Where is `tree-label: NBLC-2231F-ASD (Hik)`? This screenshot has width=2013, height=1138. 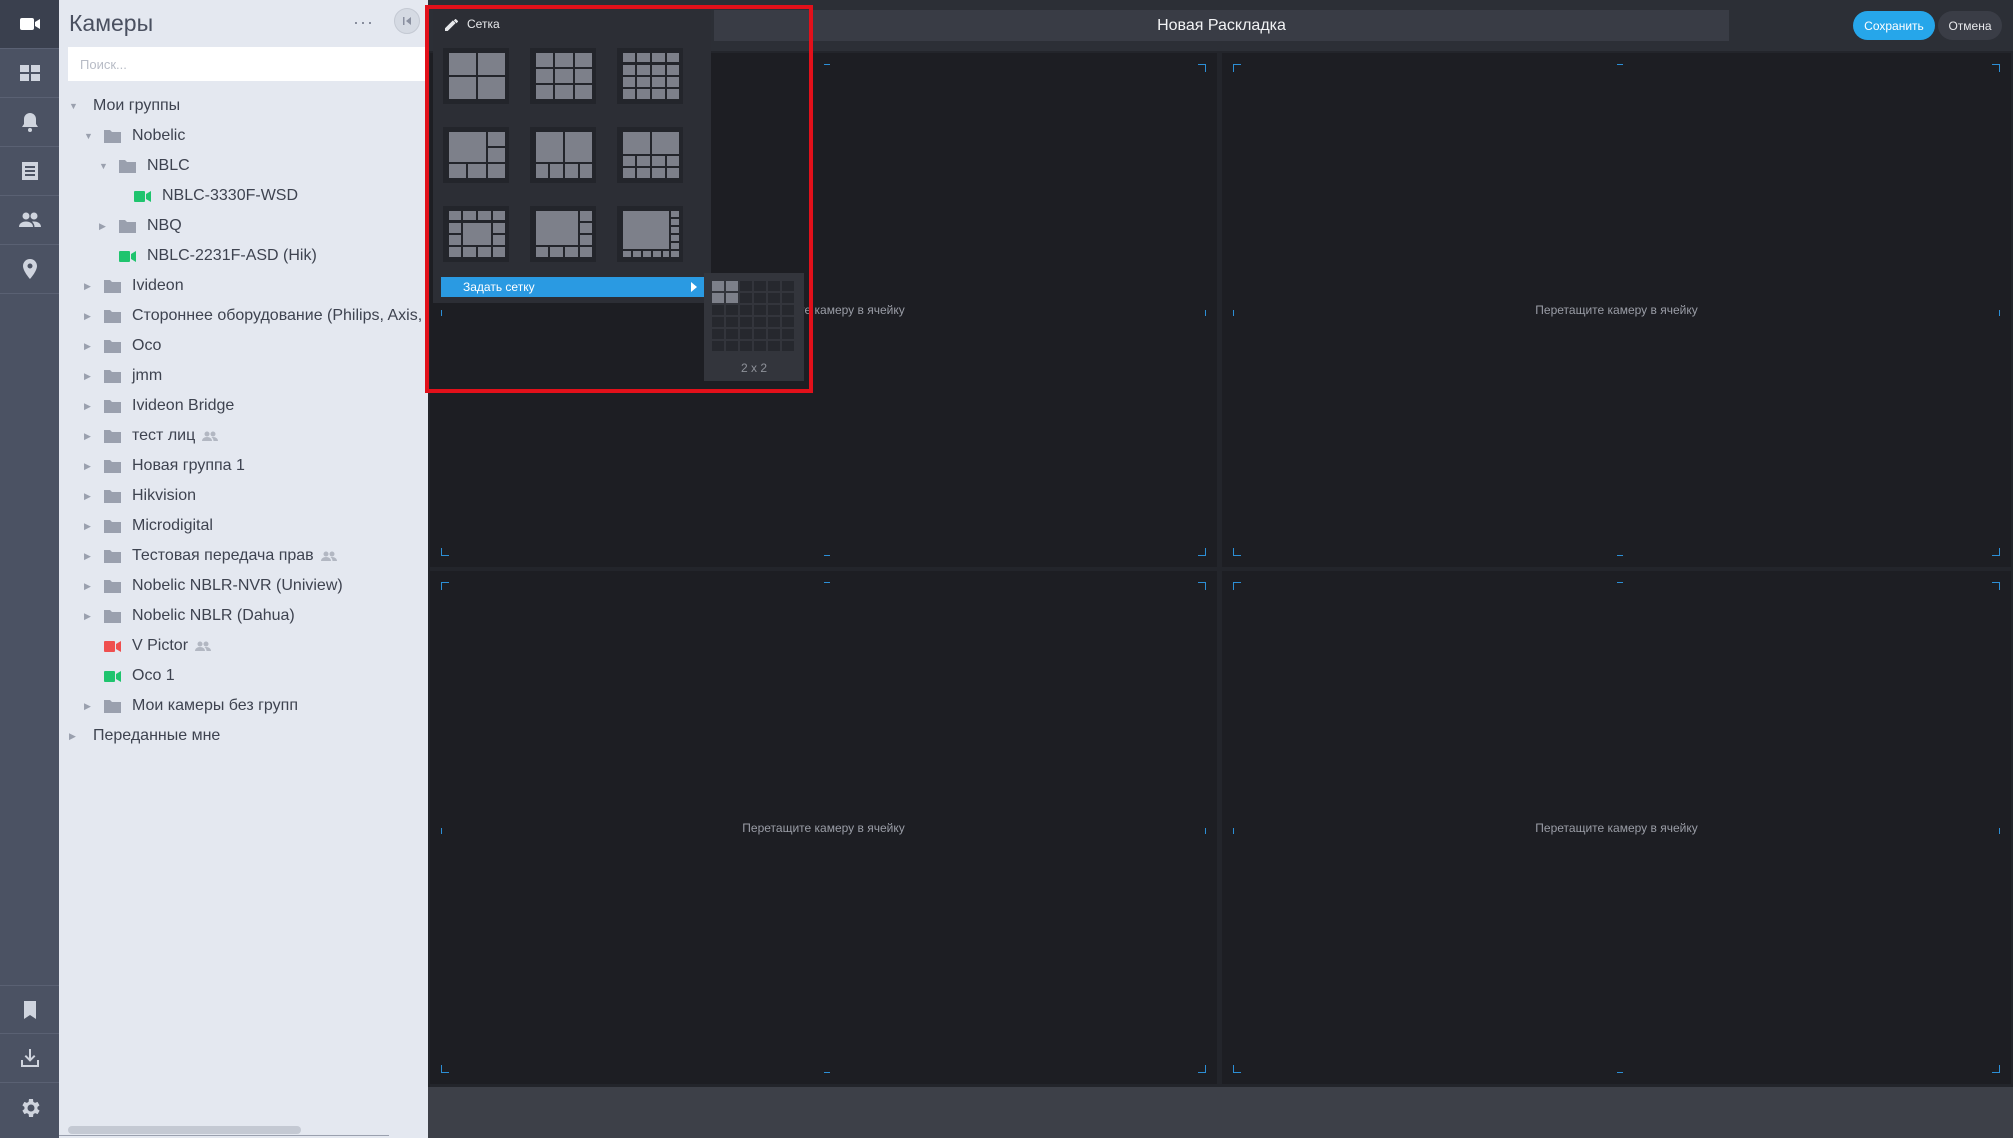 tree-label: NBLC-2231F-ASD (Hik) is located at coordinates (232, 255).